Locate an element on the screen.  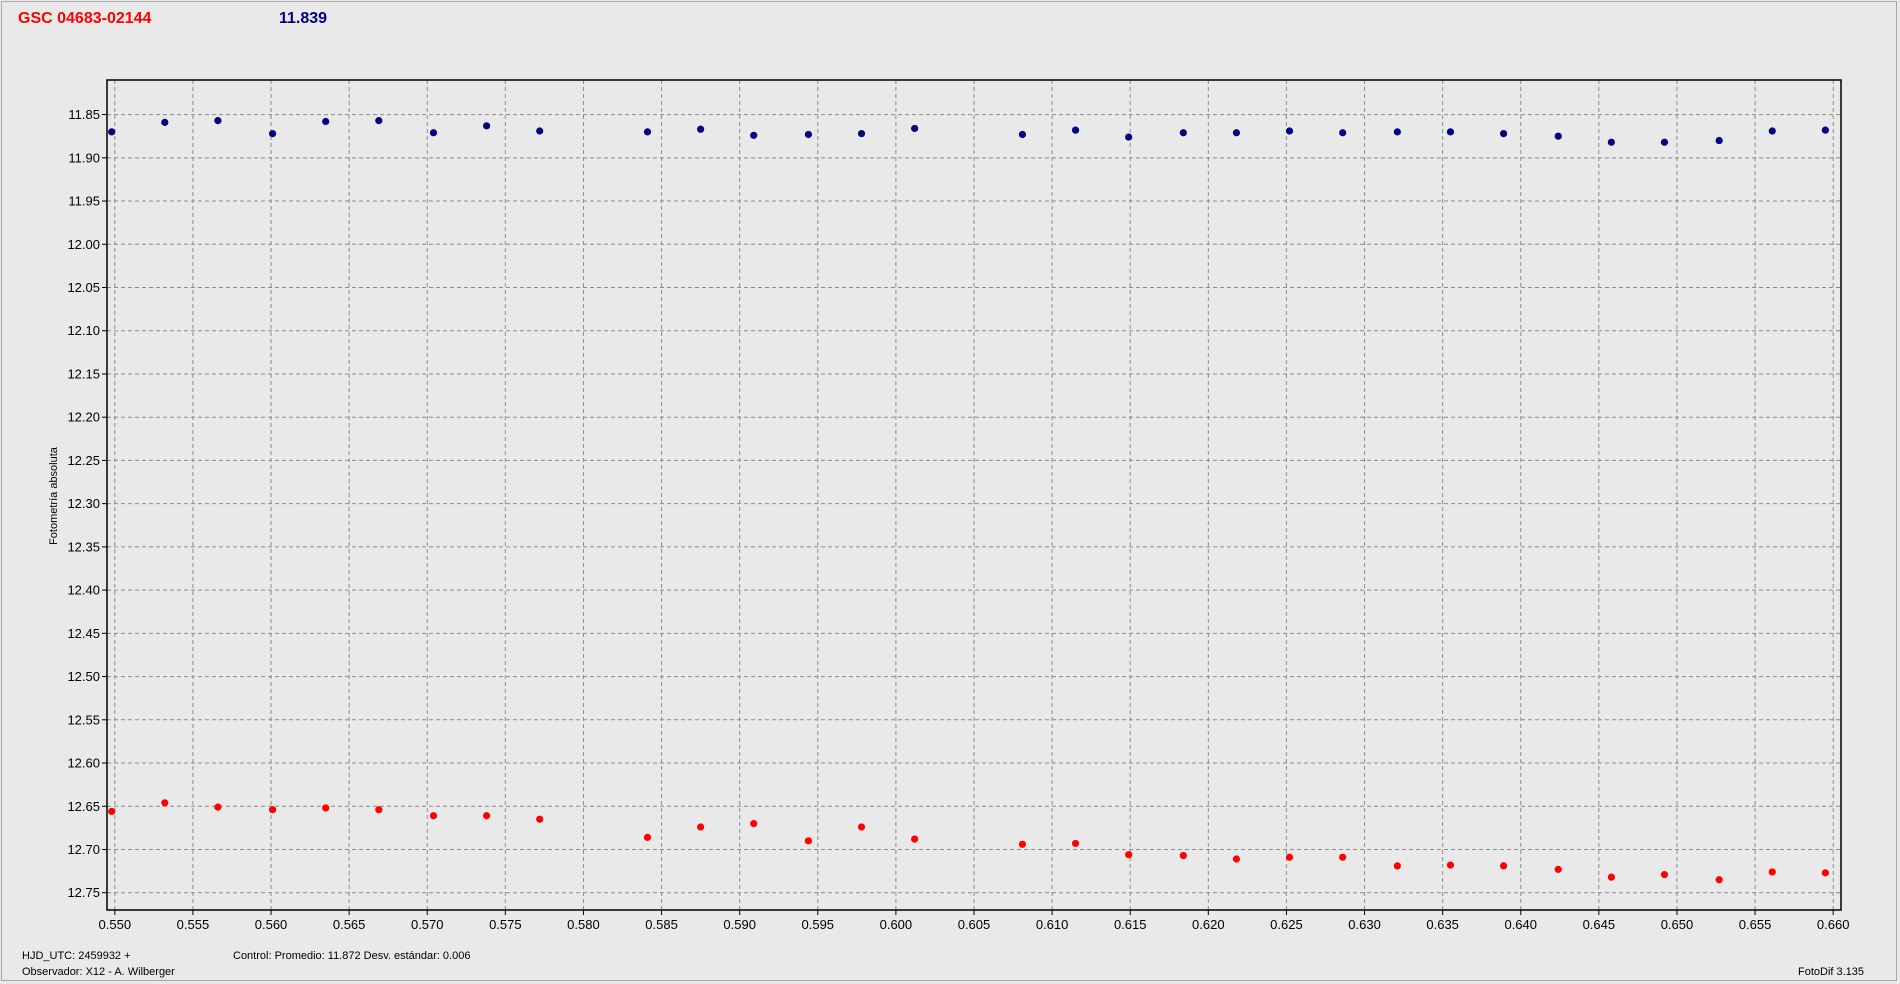
y-tick-label: 11.90 is located at coordinates (84, 157).